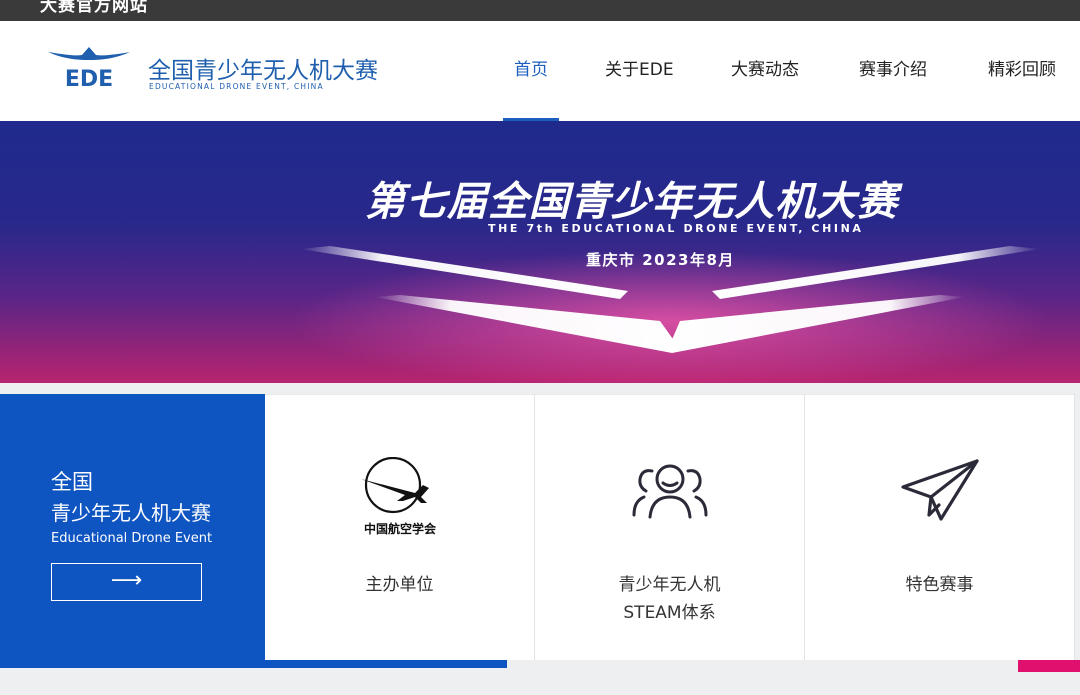 The width and height of the screenshot is (1080, 695). Describe the element at coordinates (631, 202) in the screenshot. I see `banner-title: 第七届全国青少年无人机大赛` at that location.